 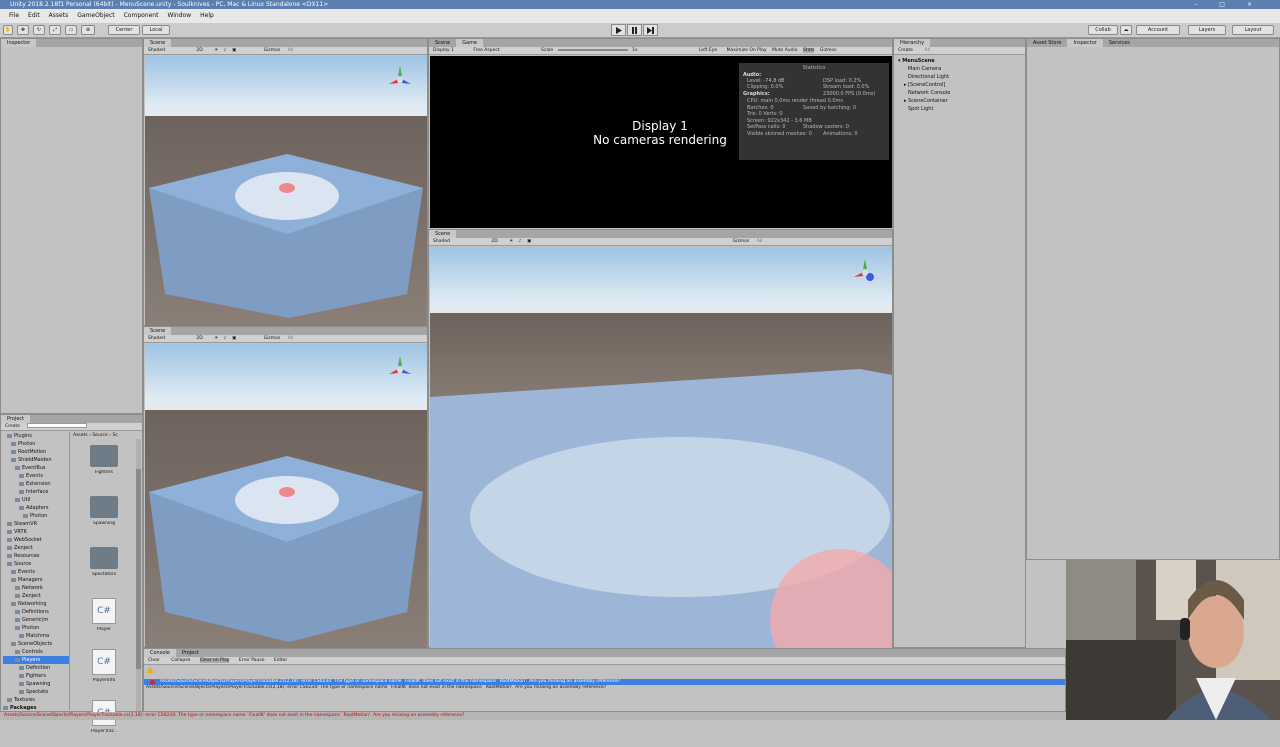 I want to click on tab-console: Console, so click(x=160, y=653).